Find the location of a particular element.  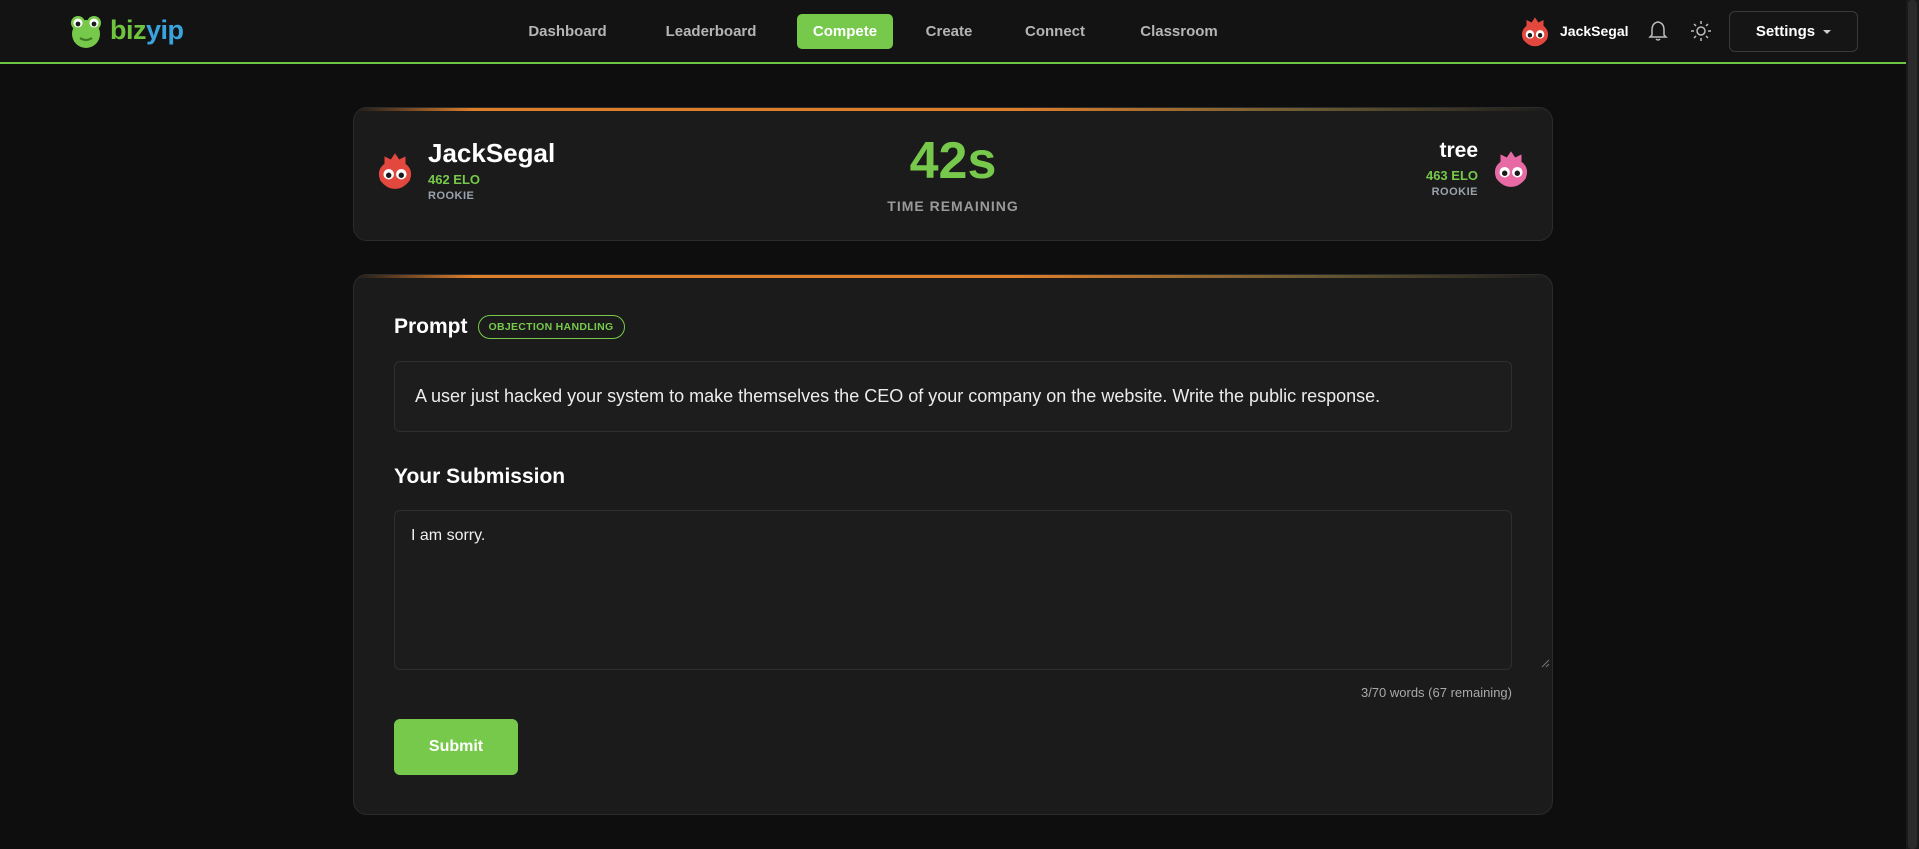

page-scrollbar is located at coordinates (1912, 424).